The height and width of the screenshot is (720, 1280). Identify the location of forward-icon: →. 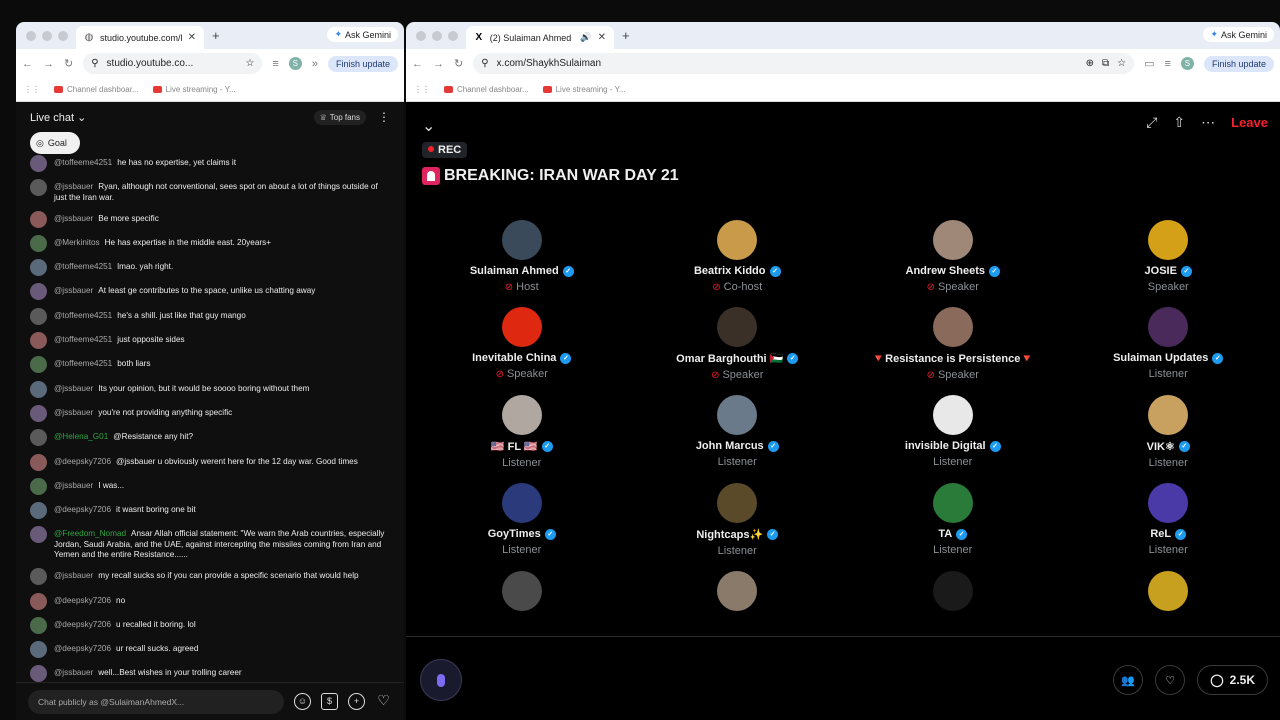
(438, 64).